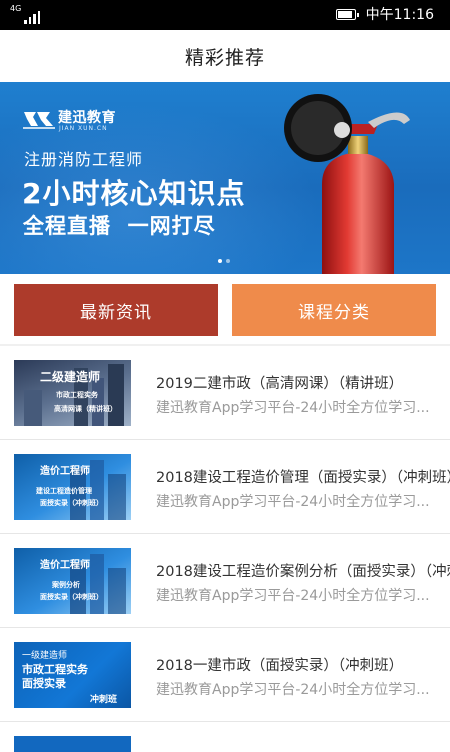  I want to click on course-categories-button: 课程分类, so click(334, 310).